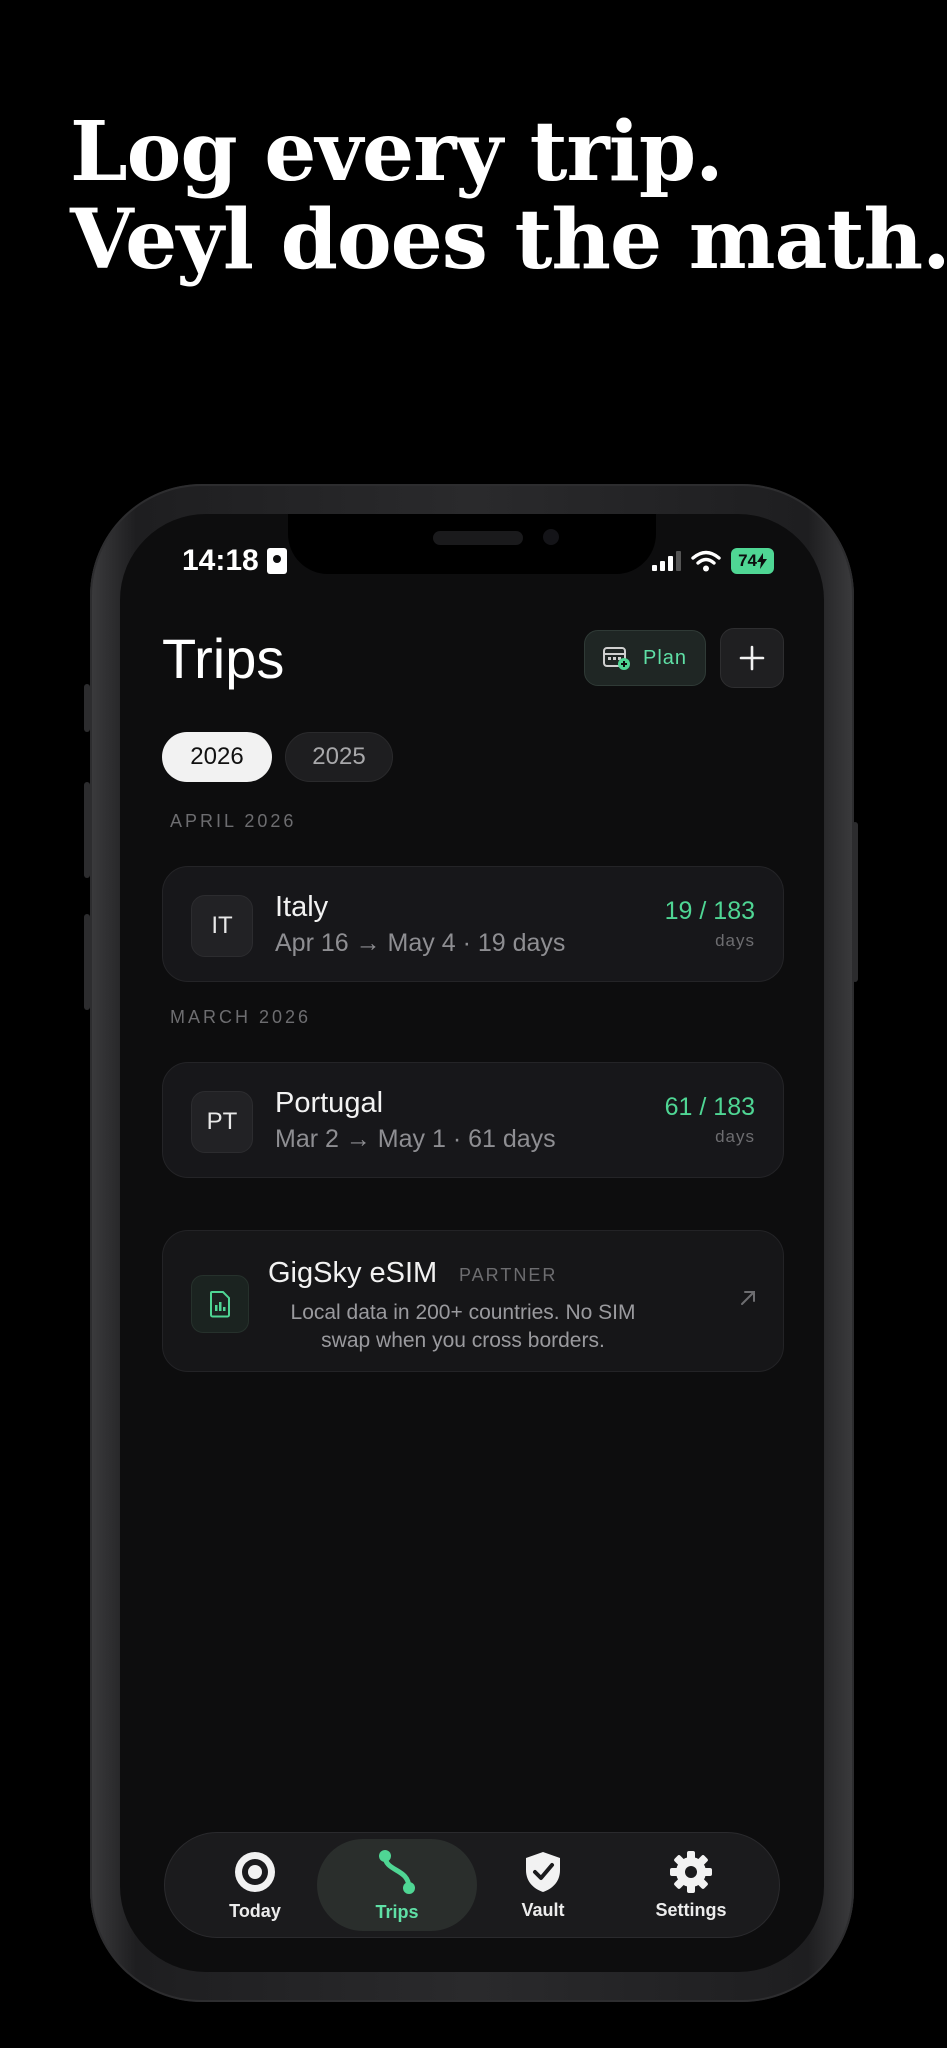  I want to click on tab-label: Vault, so click(543, 1909).